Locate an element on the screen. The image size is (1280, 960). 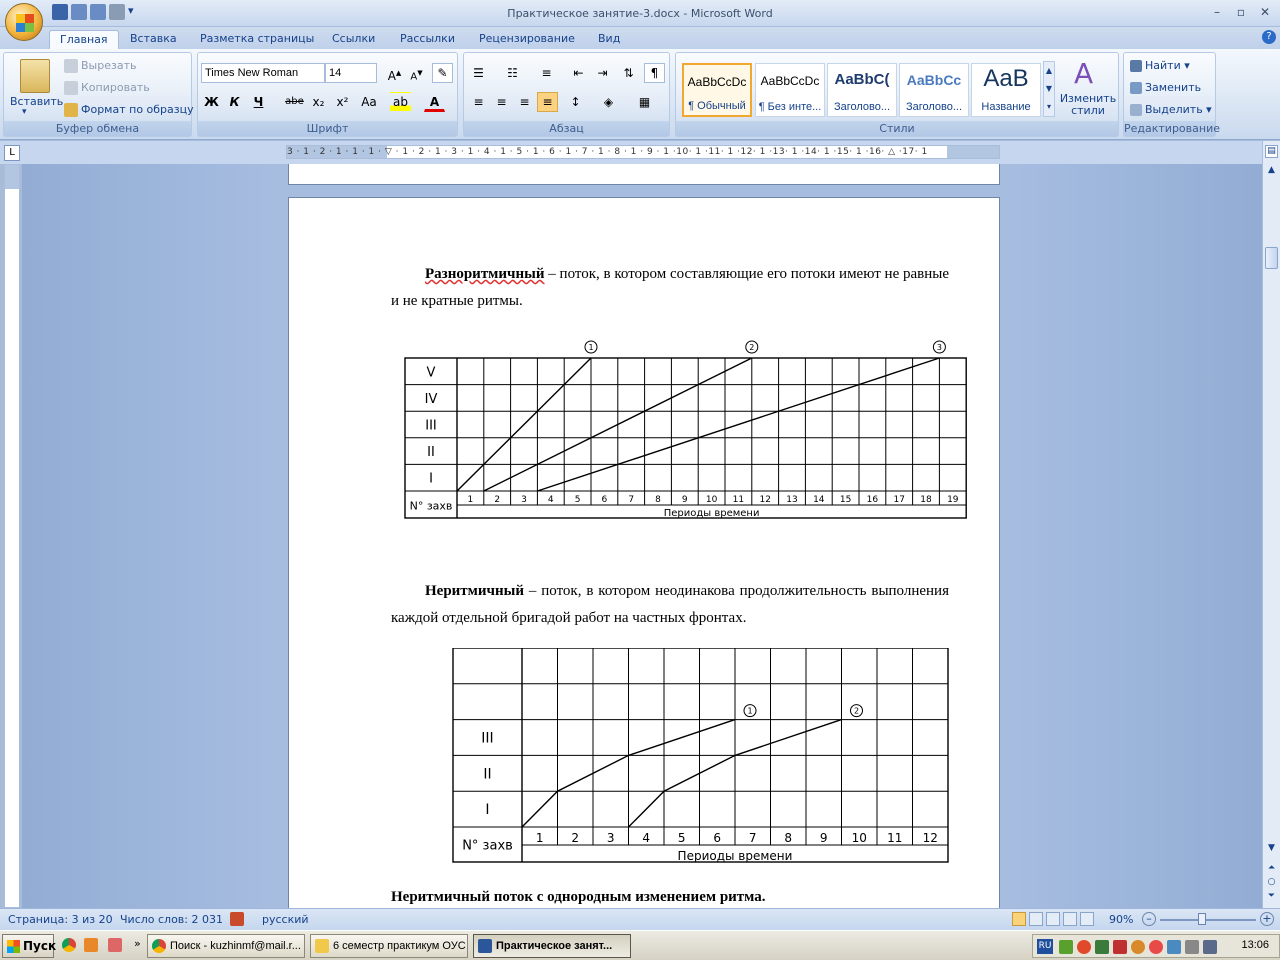
clear-format-icon: ✎ is located at coordinates (442, 73).